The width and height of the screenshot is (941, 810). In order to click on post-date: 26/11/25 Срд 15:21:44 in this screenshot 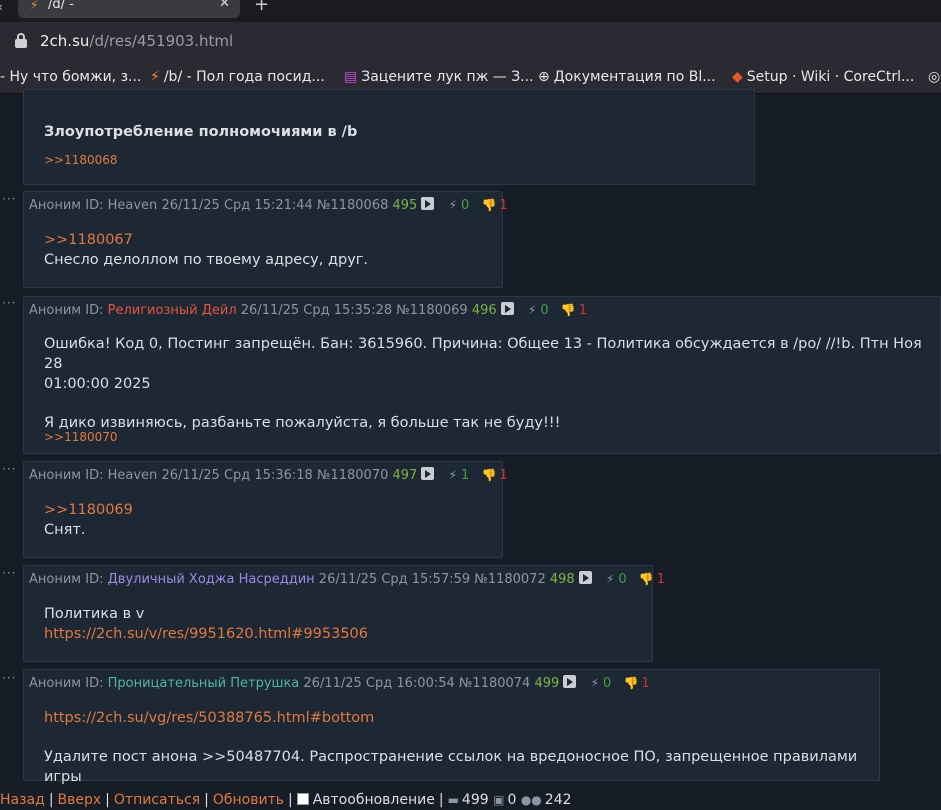, I will do `click(237, 205)`.